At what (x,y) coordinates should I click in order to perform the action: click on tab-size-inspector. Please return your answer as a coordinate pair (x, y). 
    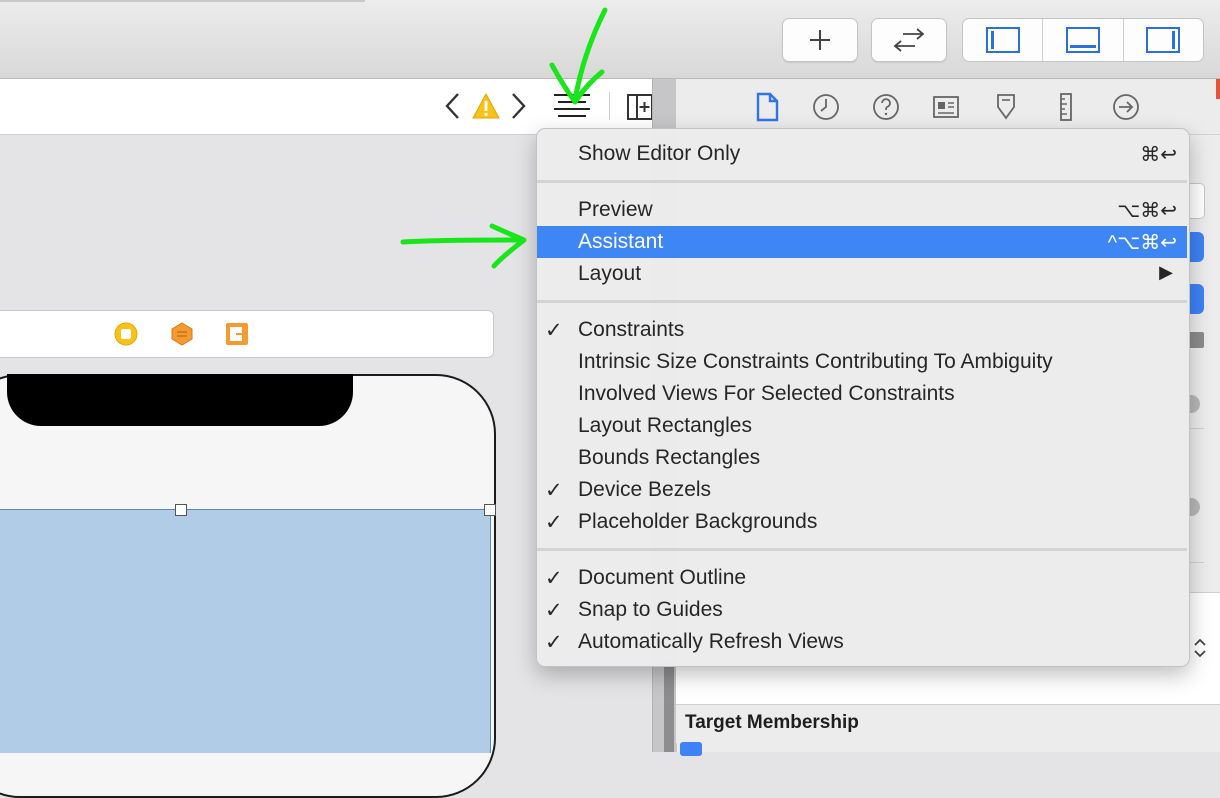
    Looking at the image, I should click on (1066, 107).